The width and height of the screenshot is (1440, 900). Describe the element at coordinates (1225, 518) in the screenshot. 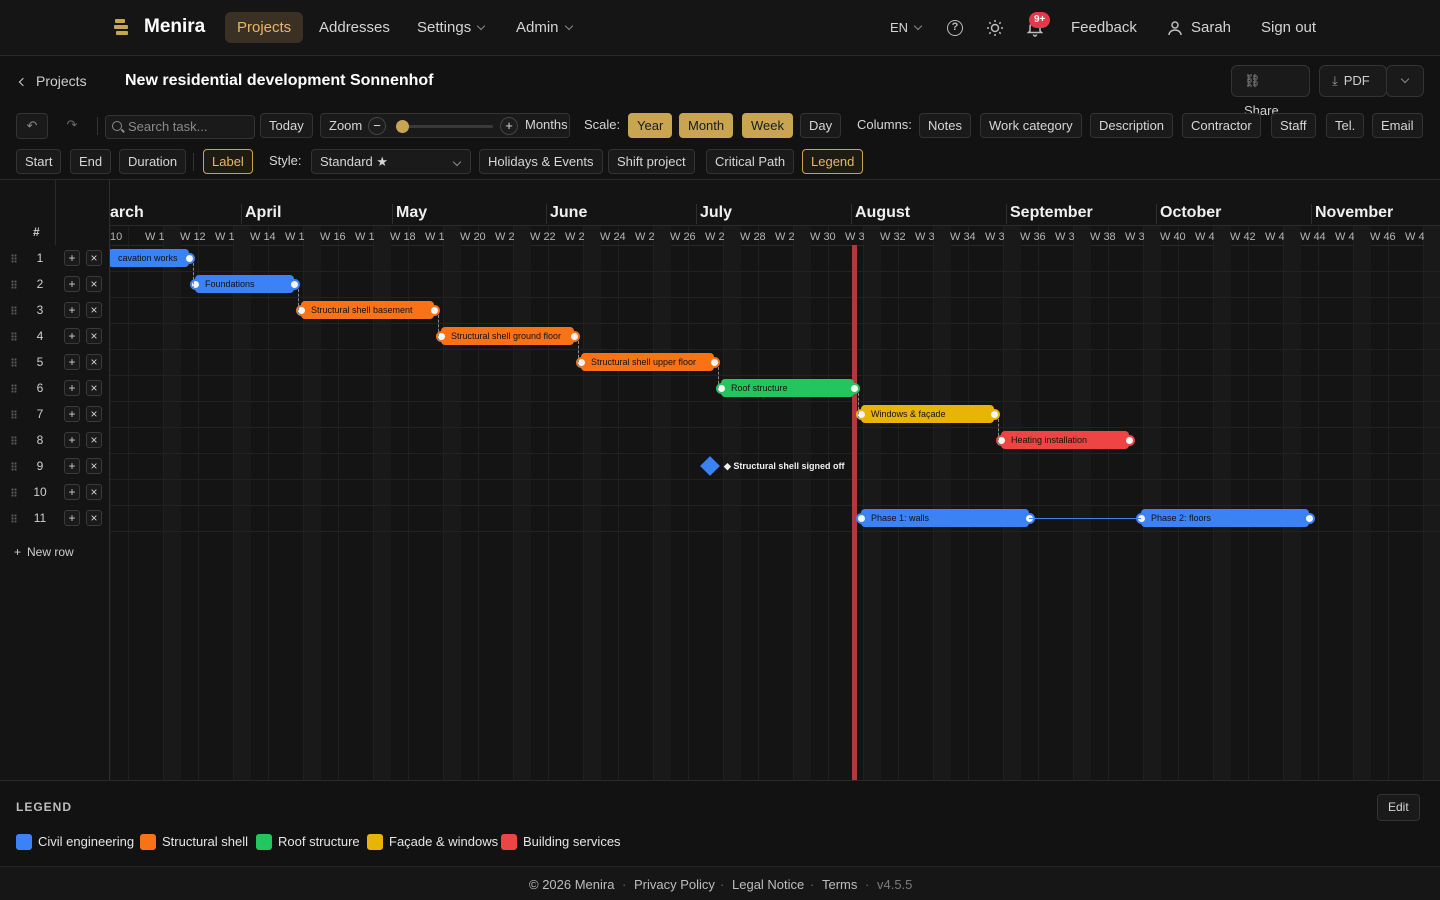

I see `task-bar: Phase 2: floors` at that location.